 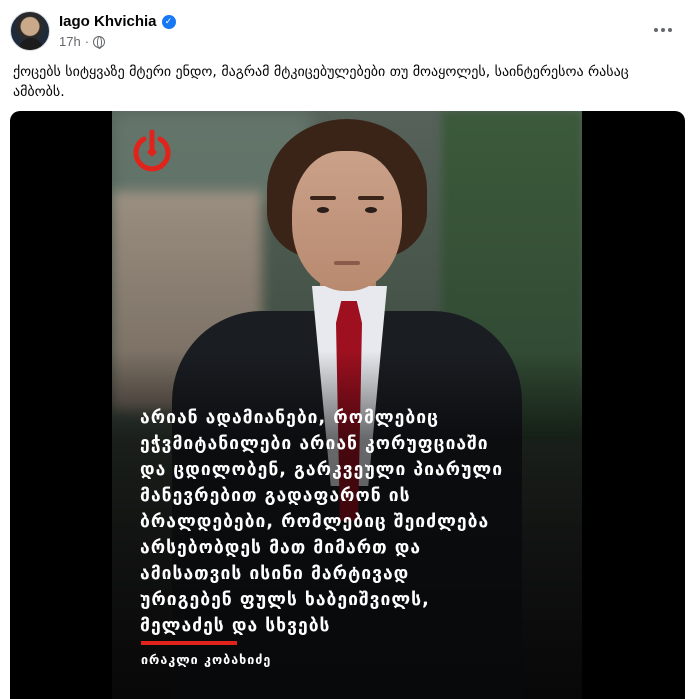 What do you see at coordinates (30, 31) in the screenshot?
I see `author-avatar` at bounding box center [30, 31].